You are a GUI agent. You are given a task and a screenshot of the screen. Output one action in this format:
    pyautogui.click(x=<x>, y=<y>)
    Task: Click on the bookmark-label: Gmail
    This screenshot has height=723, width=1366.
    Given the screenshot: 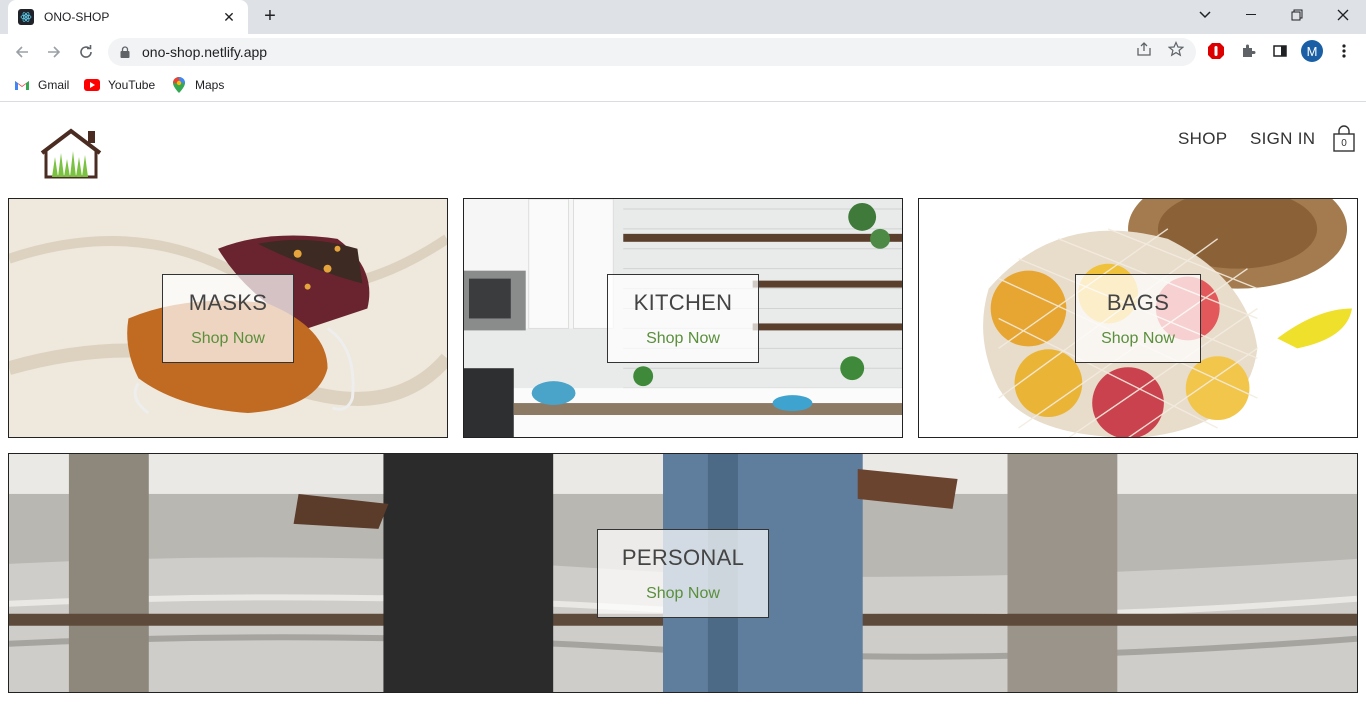 What is the action you would take?
    pyautogui.click(x=54, y=85)
    